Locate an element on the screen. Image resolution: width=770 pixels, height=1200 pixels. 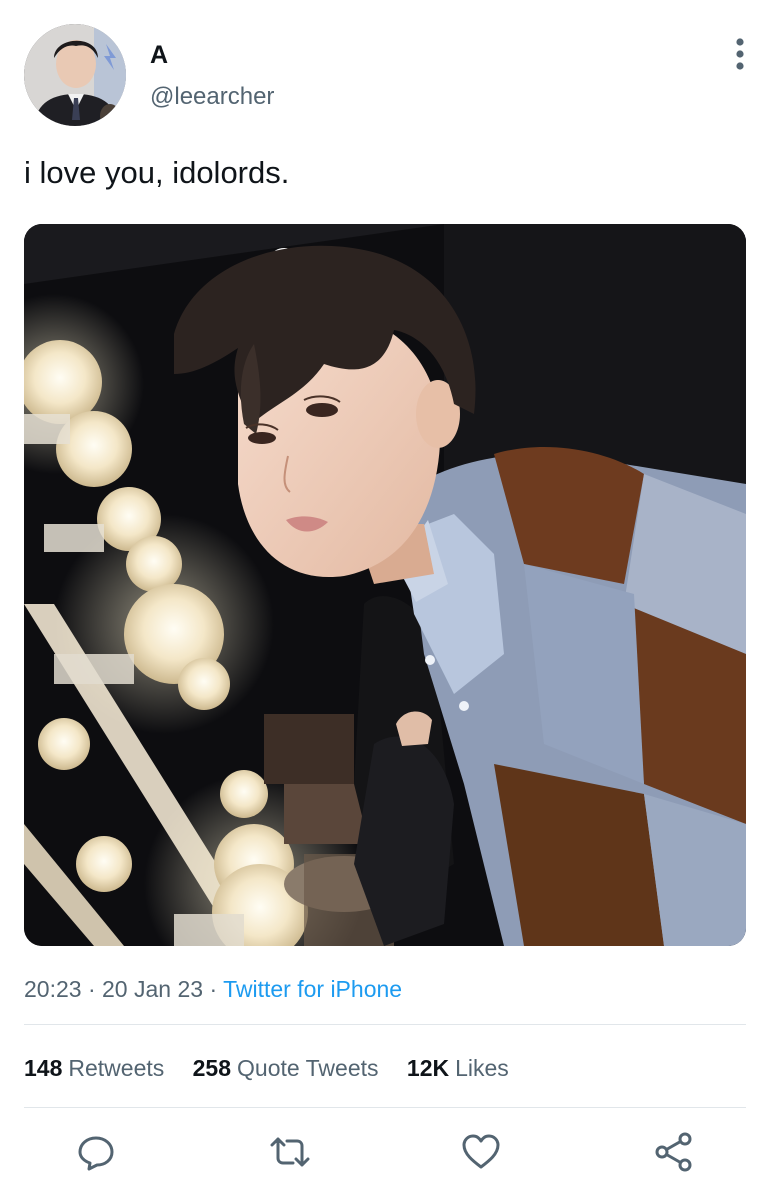
display-name: A is located at coordinates (159, 55).